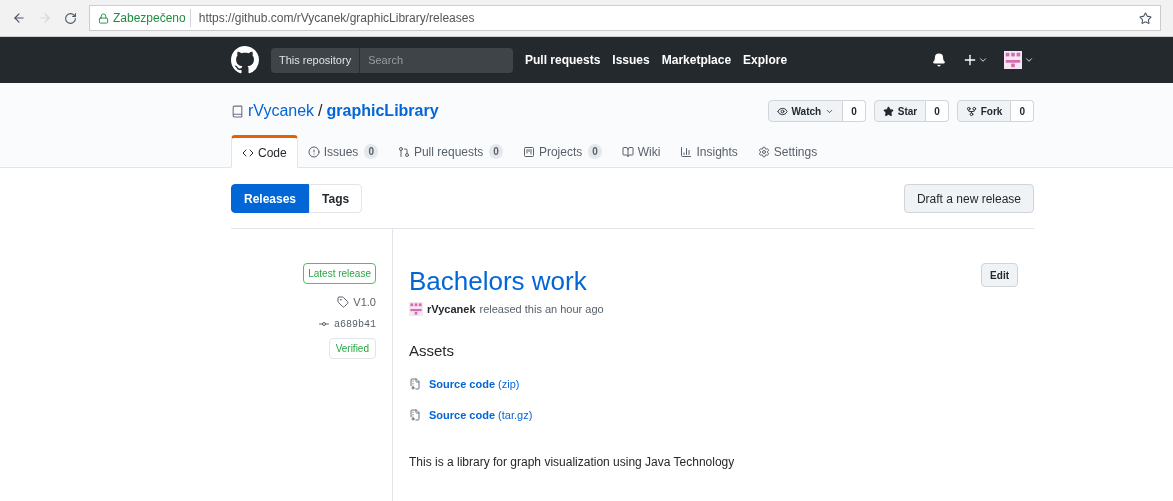 This screenshot has width=1173, height=501. I want to click on subnav-tab: Releases, so click(270, 198).